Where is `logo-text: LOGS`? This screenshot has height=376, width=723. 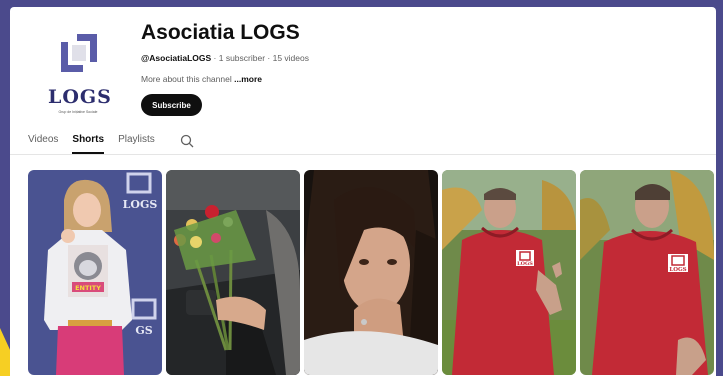
logo-text: LOGS is located at coordinates (80, 97).